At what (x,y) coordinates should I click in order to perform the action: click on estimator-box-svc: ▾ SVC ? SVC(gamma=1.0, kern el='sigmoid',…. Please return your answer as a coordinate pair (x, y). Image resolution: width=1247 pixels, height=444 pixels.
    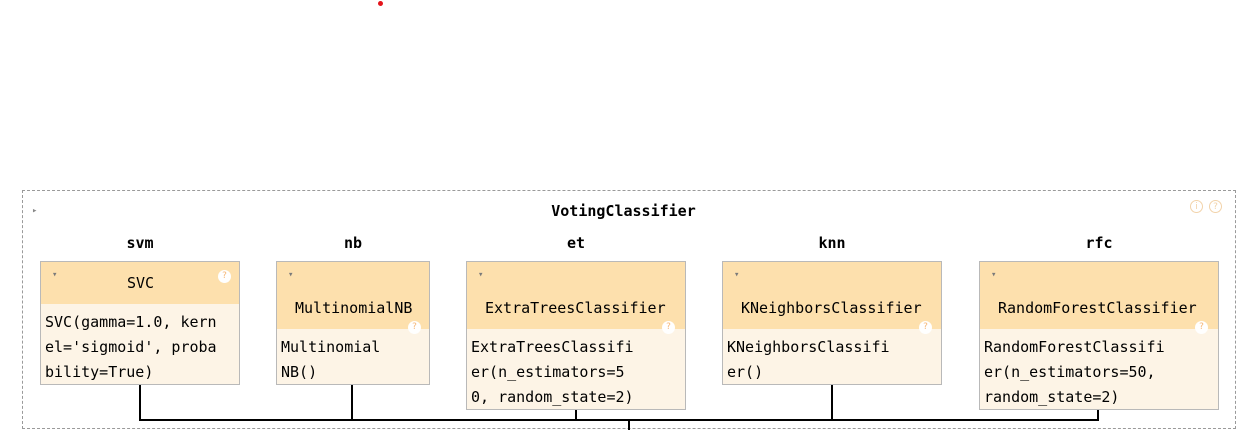
    Looking at the image, I should click on (140, 323).